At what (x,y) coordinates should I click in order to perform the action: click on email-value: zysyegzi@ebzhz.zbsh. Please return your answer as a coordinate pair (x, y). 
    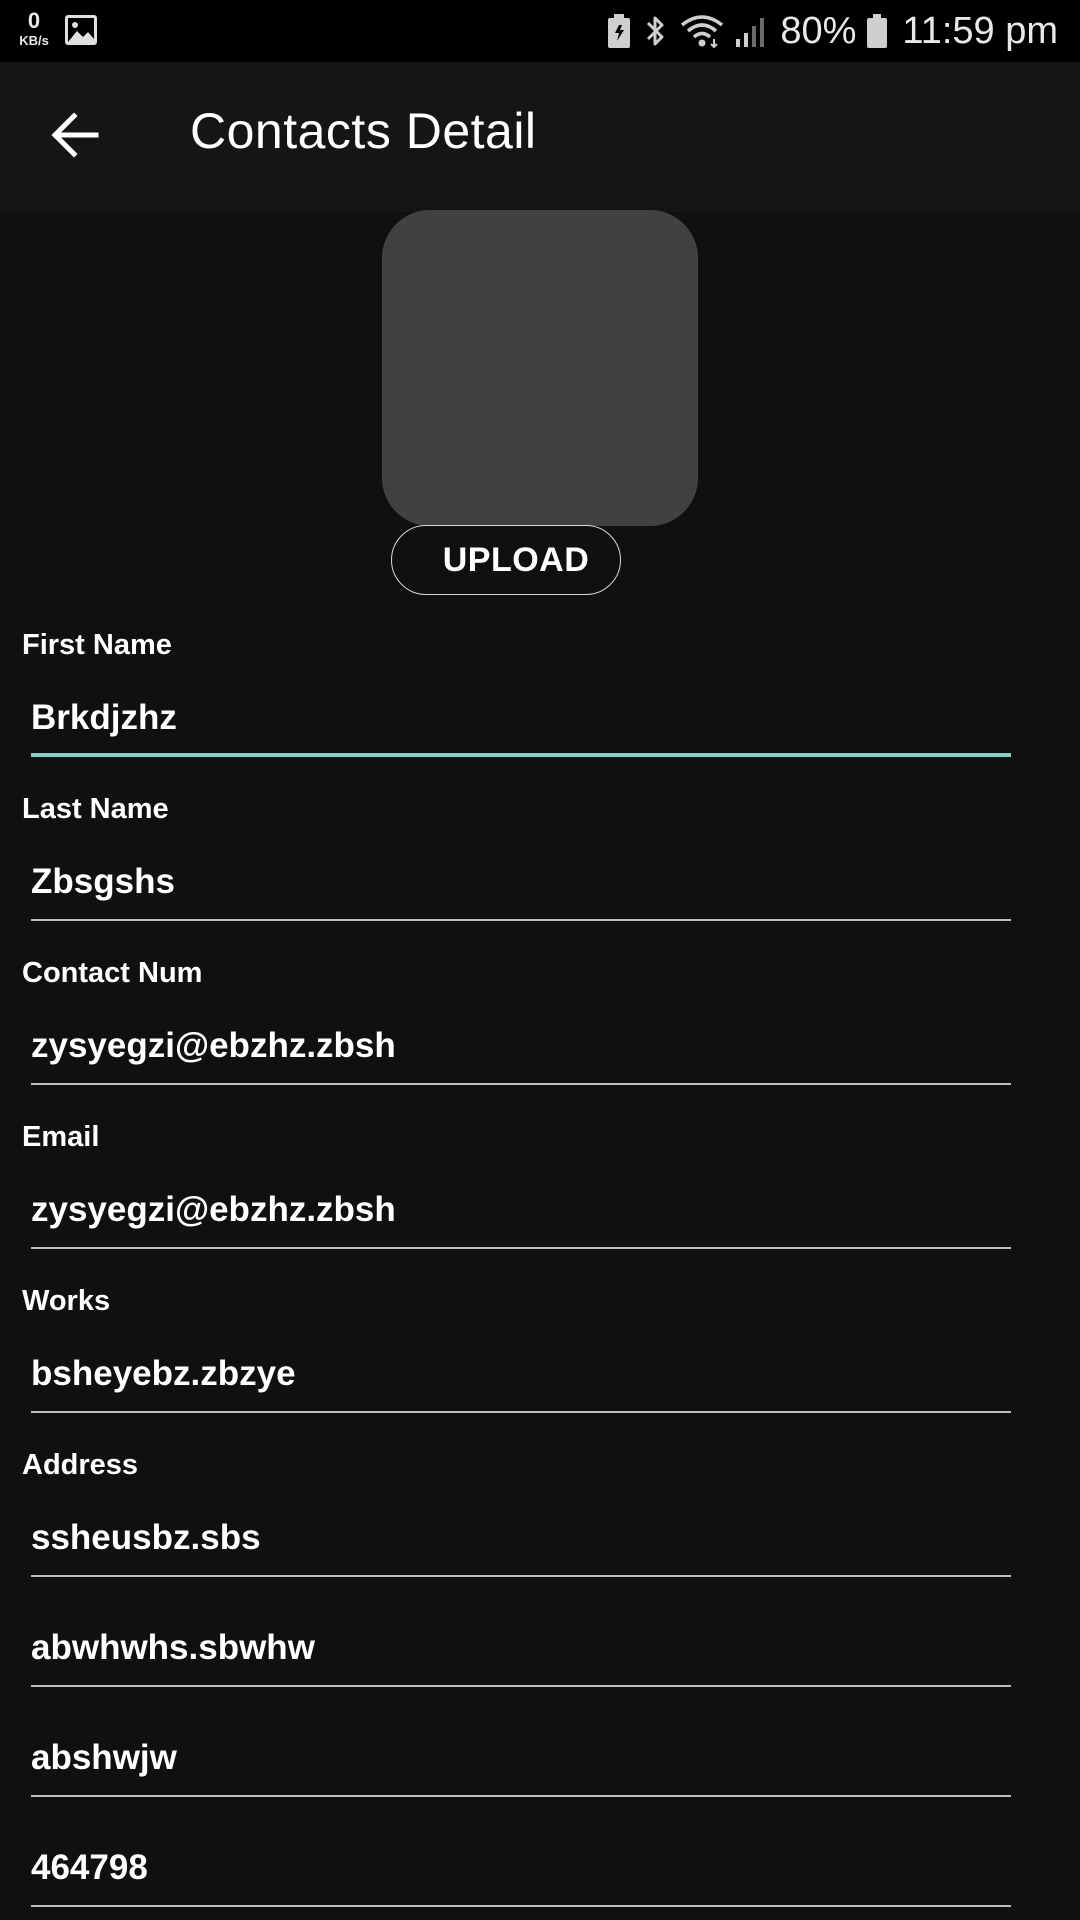
    Looking at the image, I should click on (213, 1209).